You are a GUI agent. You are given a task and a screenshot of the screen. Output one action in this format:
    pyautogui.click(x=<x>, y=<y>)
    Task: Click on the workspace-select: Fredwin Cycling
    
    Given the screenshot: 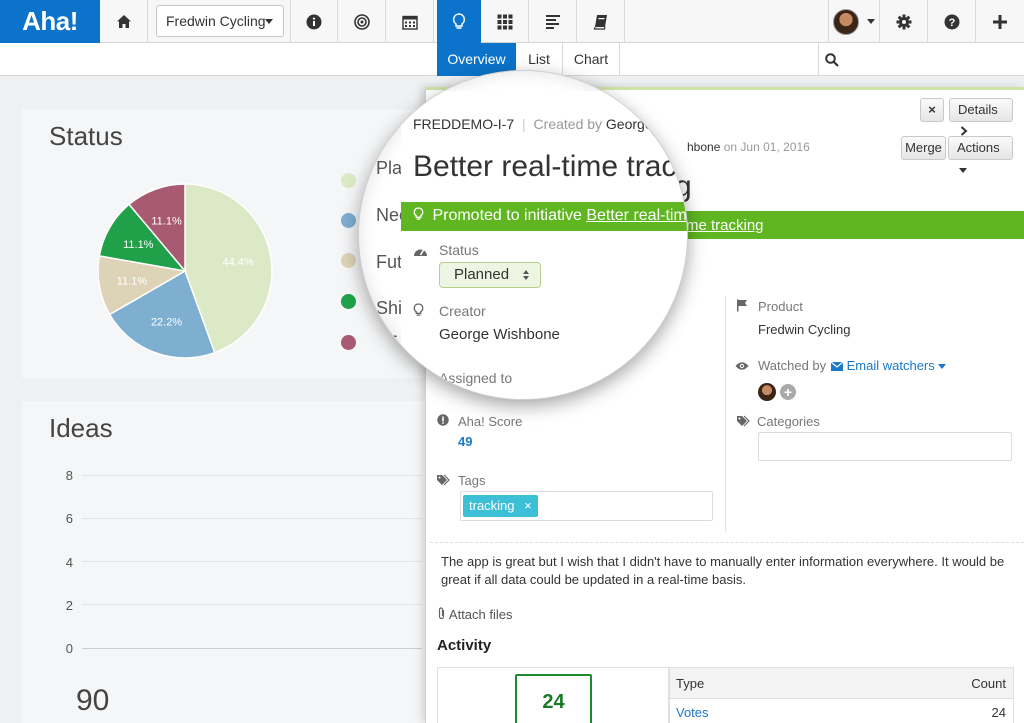 What is the action you would take?
    pyautogui.click(x=220, y=21)
    